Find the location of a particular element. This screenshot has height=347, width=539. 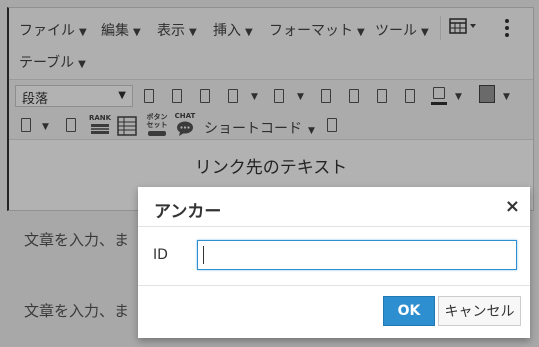

cancel-button: キャンセル is located at coordinates (479, 311).